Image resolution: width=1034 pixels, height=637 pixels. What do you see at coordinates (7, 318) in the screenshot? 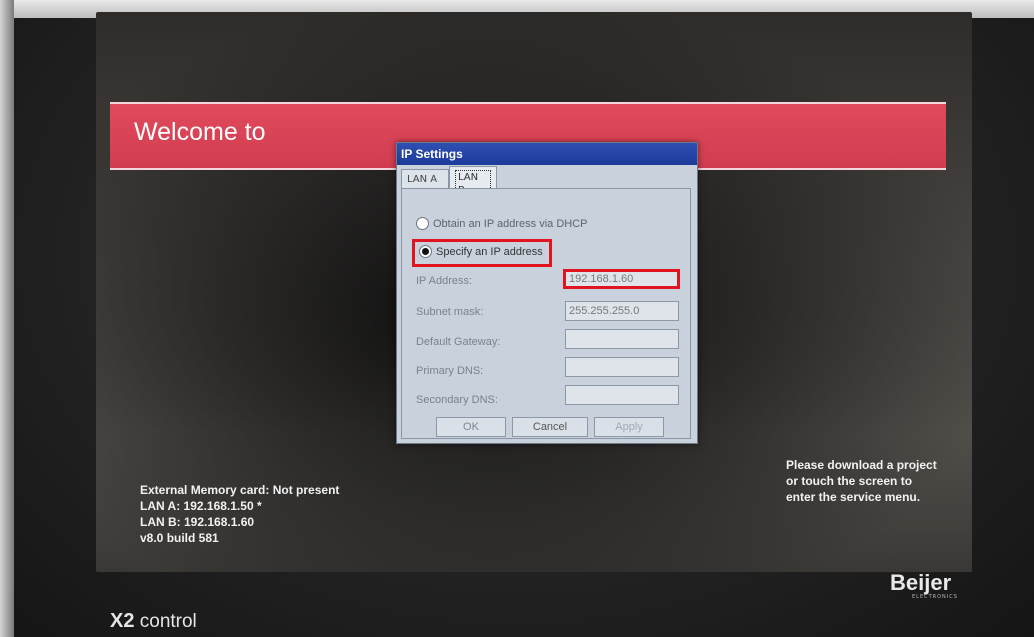
I see `device-left-edge` at bounding box center [7, 318].